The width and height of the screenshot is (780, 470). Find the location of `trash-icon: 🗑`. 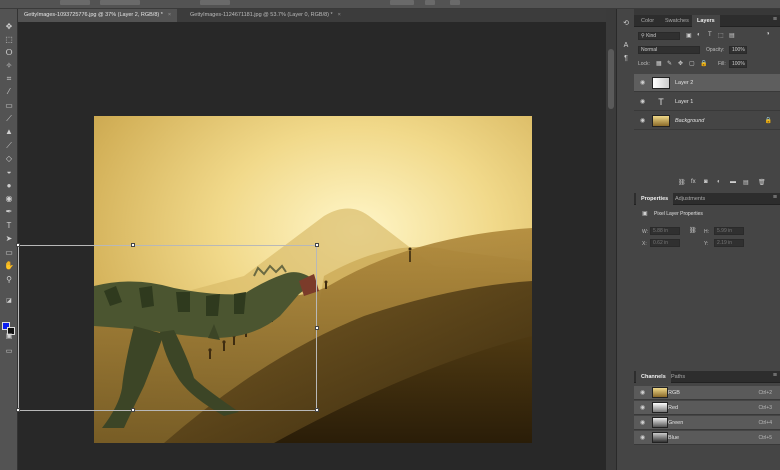

trash-icon: 🗑 is located at coordinates (762, 182).